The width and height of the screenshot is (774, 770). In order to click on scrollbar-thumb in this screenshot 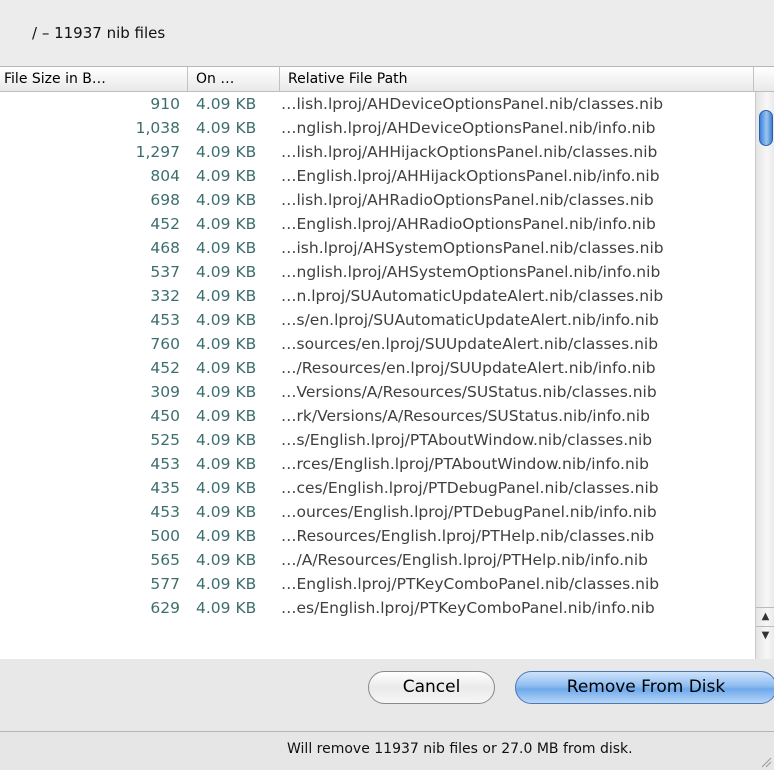, I will do `click(766, 128)`.